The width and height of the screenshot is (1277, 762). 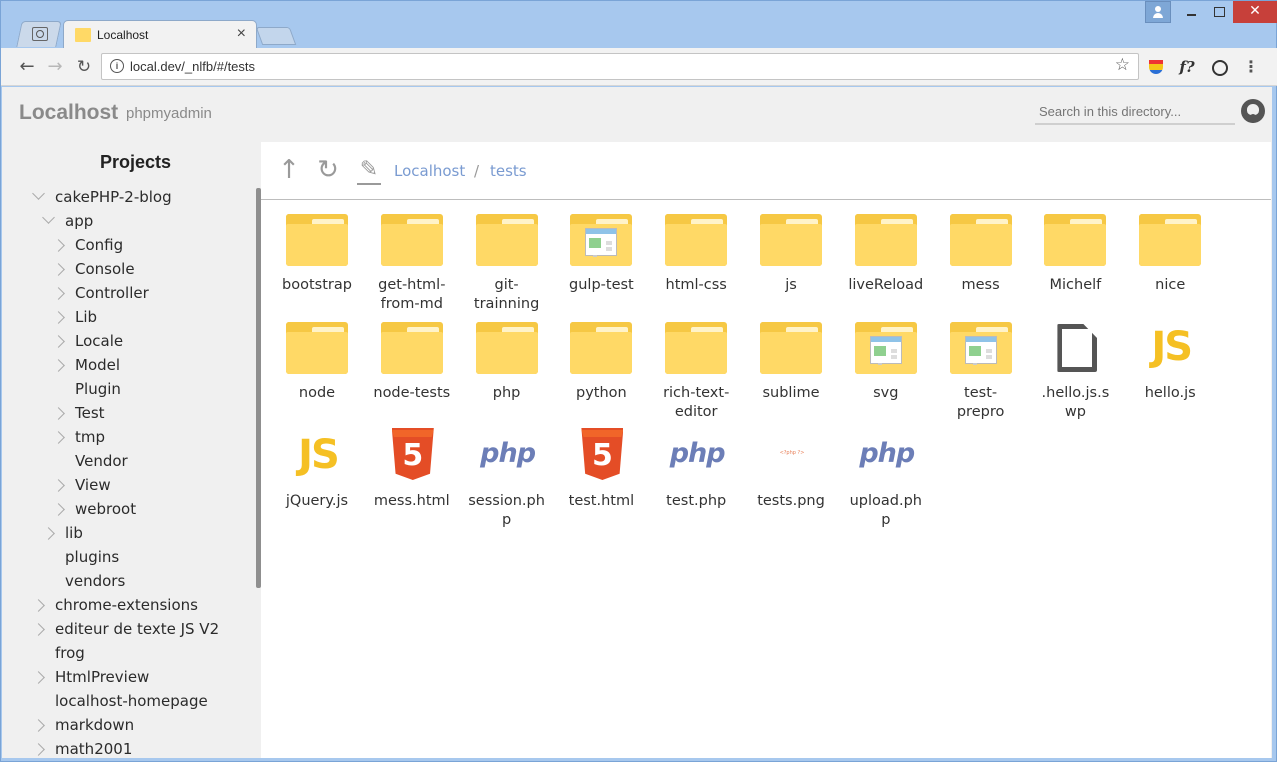 What do you see at coordinates (106, 509) in the screenshot?
I see `sidebar-item-label: webroot` at bounding box center [106, 509].